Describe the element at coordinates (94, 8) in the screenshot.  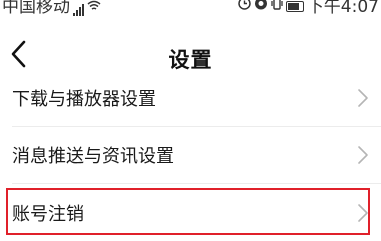
I see `wifi-icon` at that location.